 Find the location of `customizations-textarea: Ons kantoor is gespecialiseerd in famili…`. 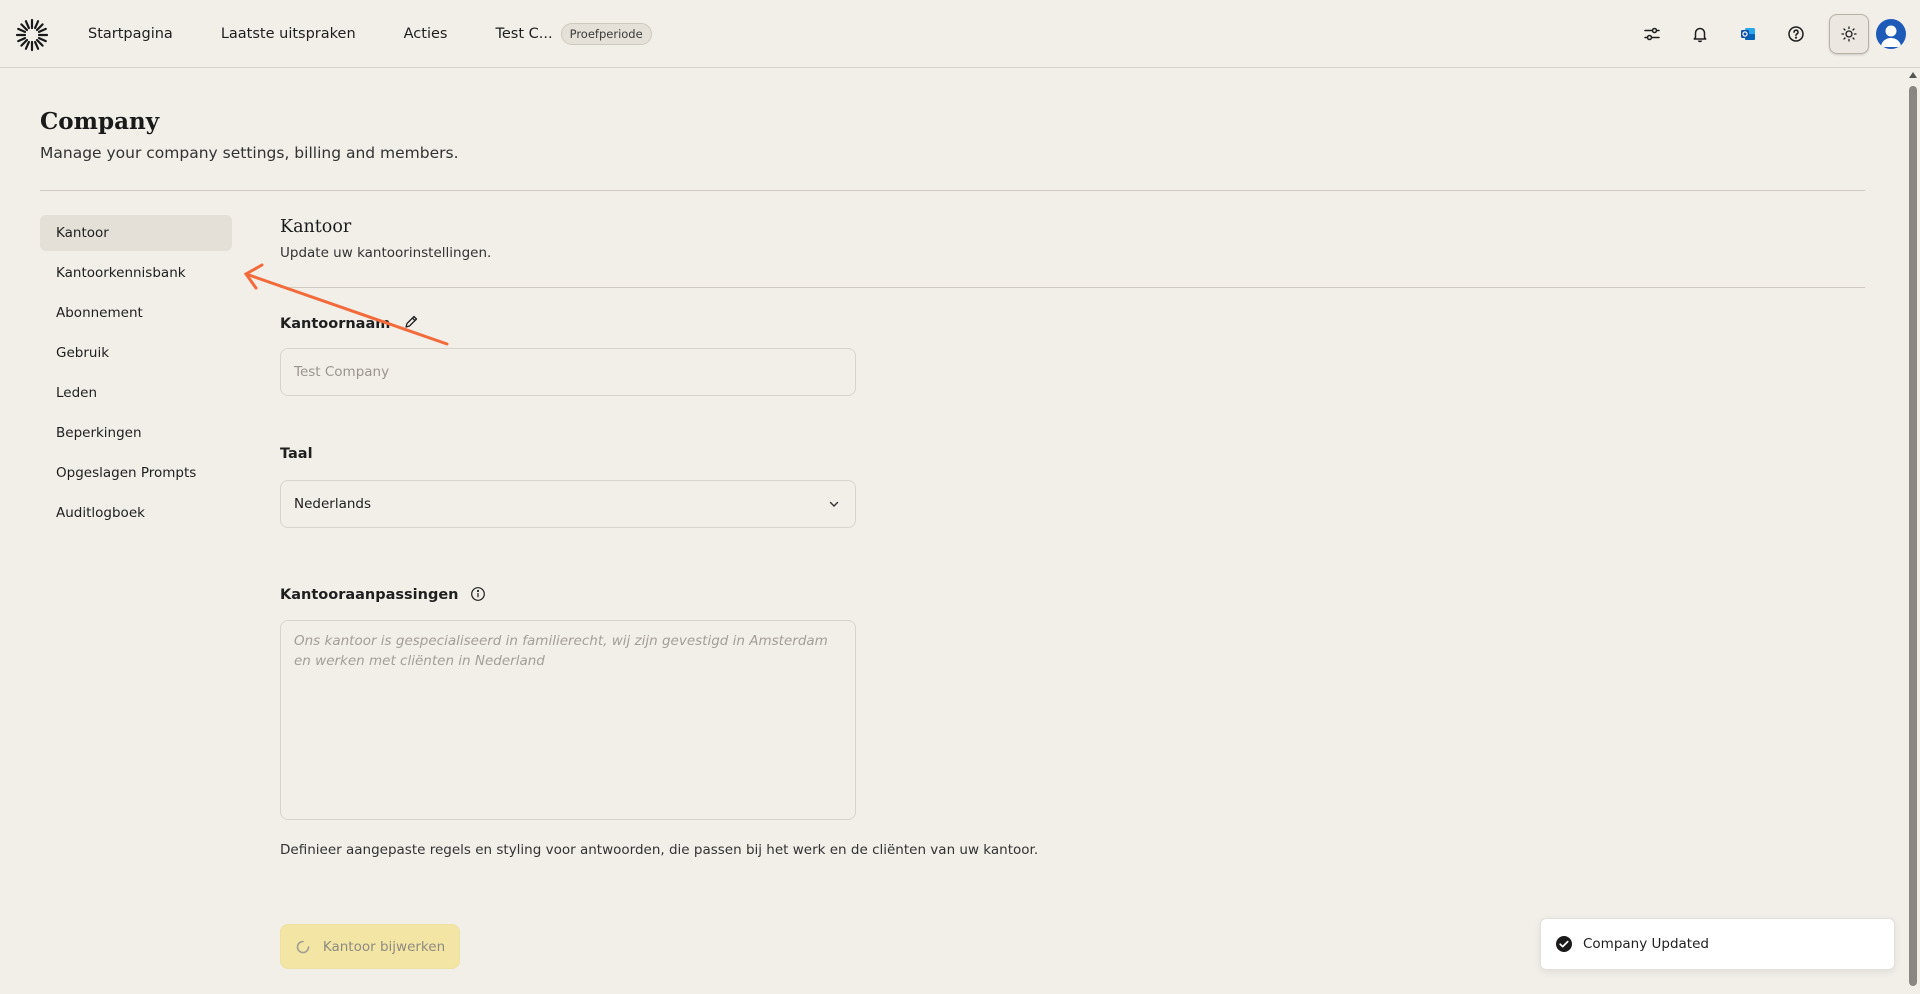

customizations-textarea: Ons kantoor is gespecialiseerd in famili… is located at coordinates (568, 720).